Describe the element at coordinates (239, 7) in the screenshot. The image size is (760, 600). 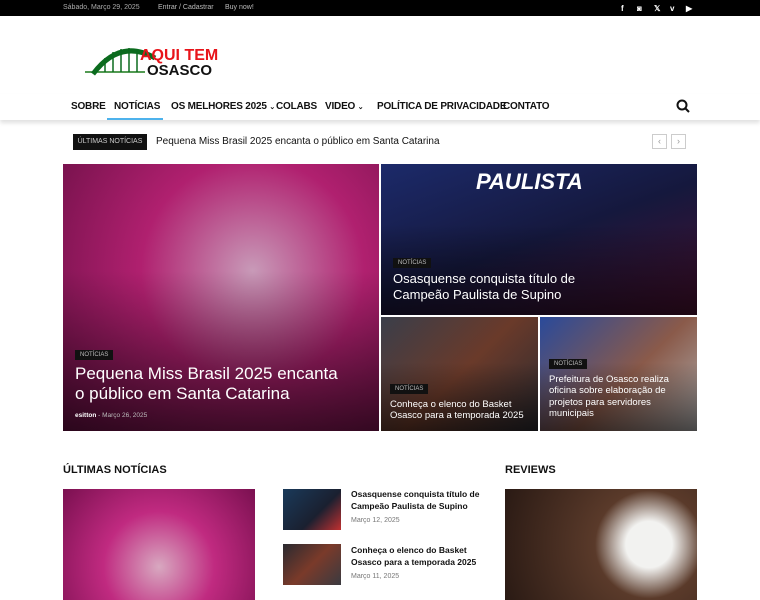
I see `buy-now-link: Buy now!` at that location.